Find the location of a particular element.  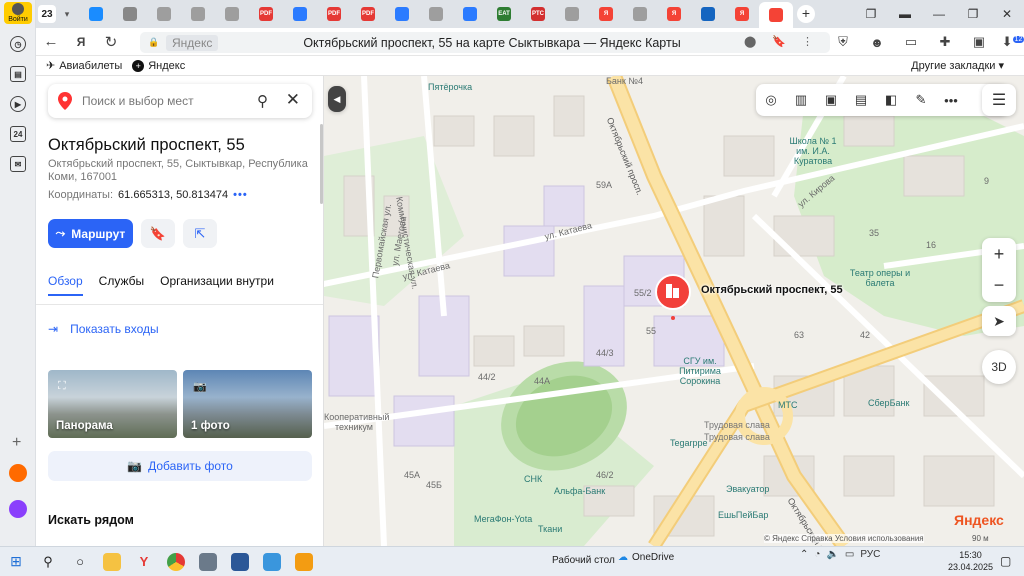

protect-icon: ⛨ is located at coordinates (843, 42).